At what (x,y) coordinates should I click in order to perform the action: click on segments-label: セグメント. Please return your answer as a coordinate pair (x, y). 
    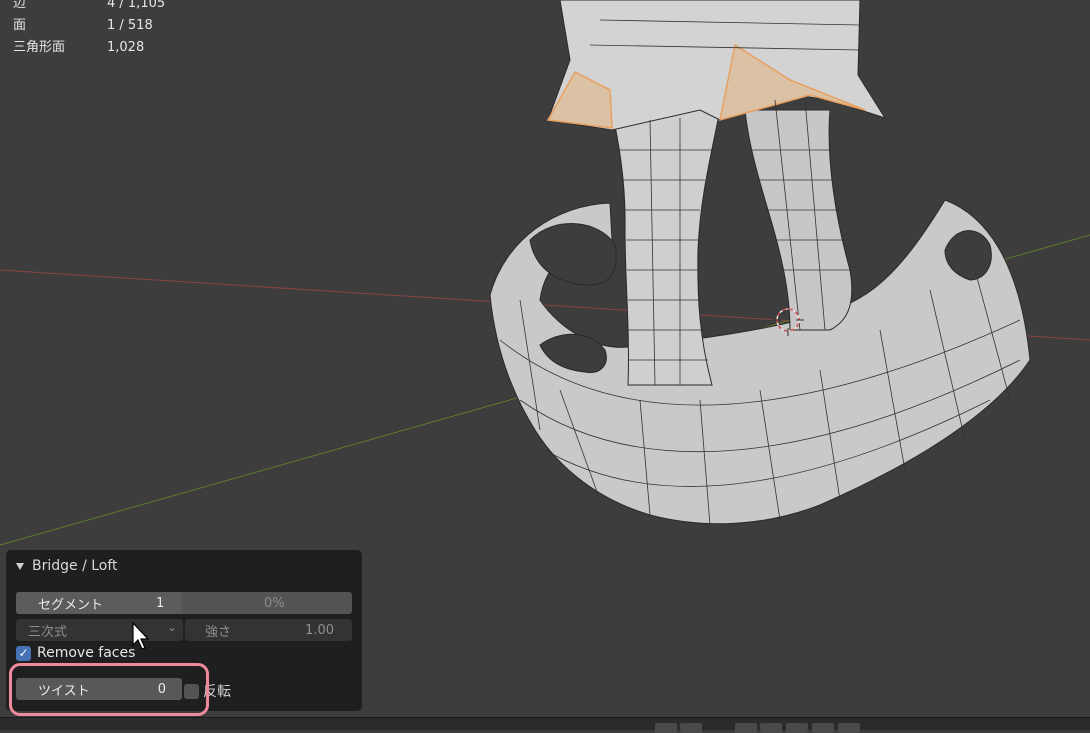
    Looking at the image, I should click on (71, 605).